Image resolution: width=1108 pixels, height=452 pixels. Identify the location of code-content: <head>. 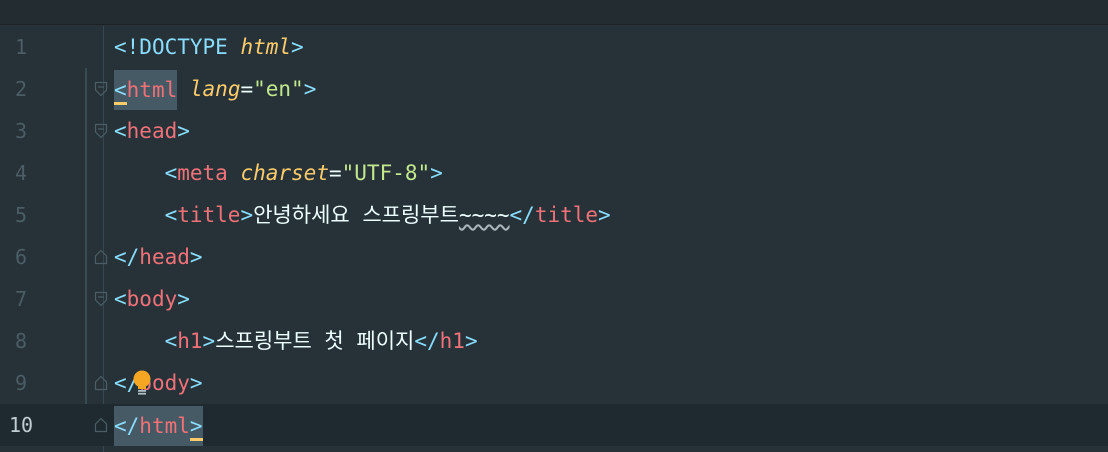
(152, 131).